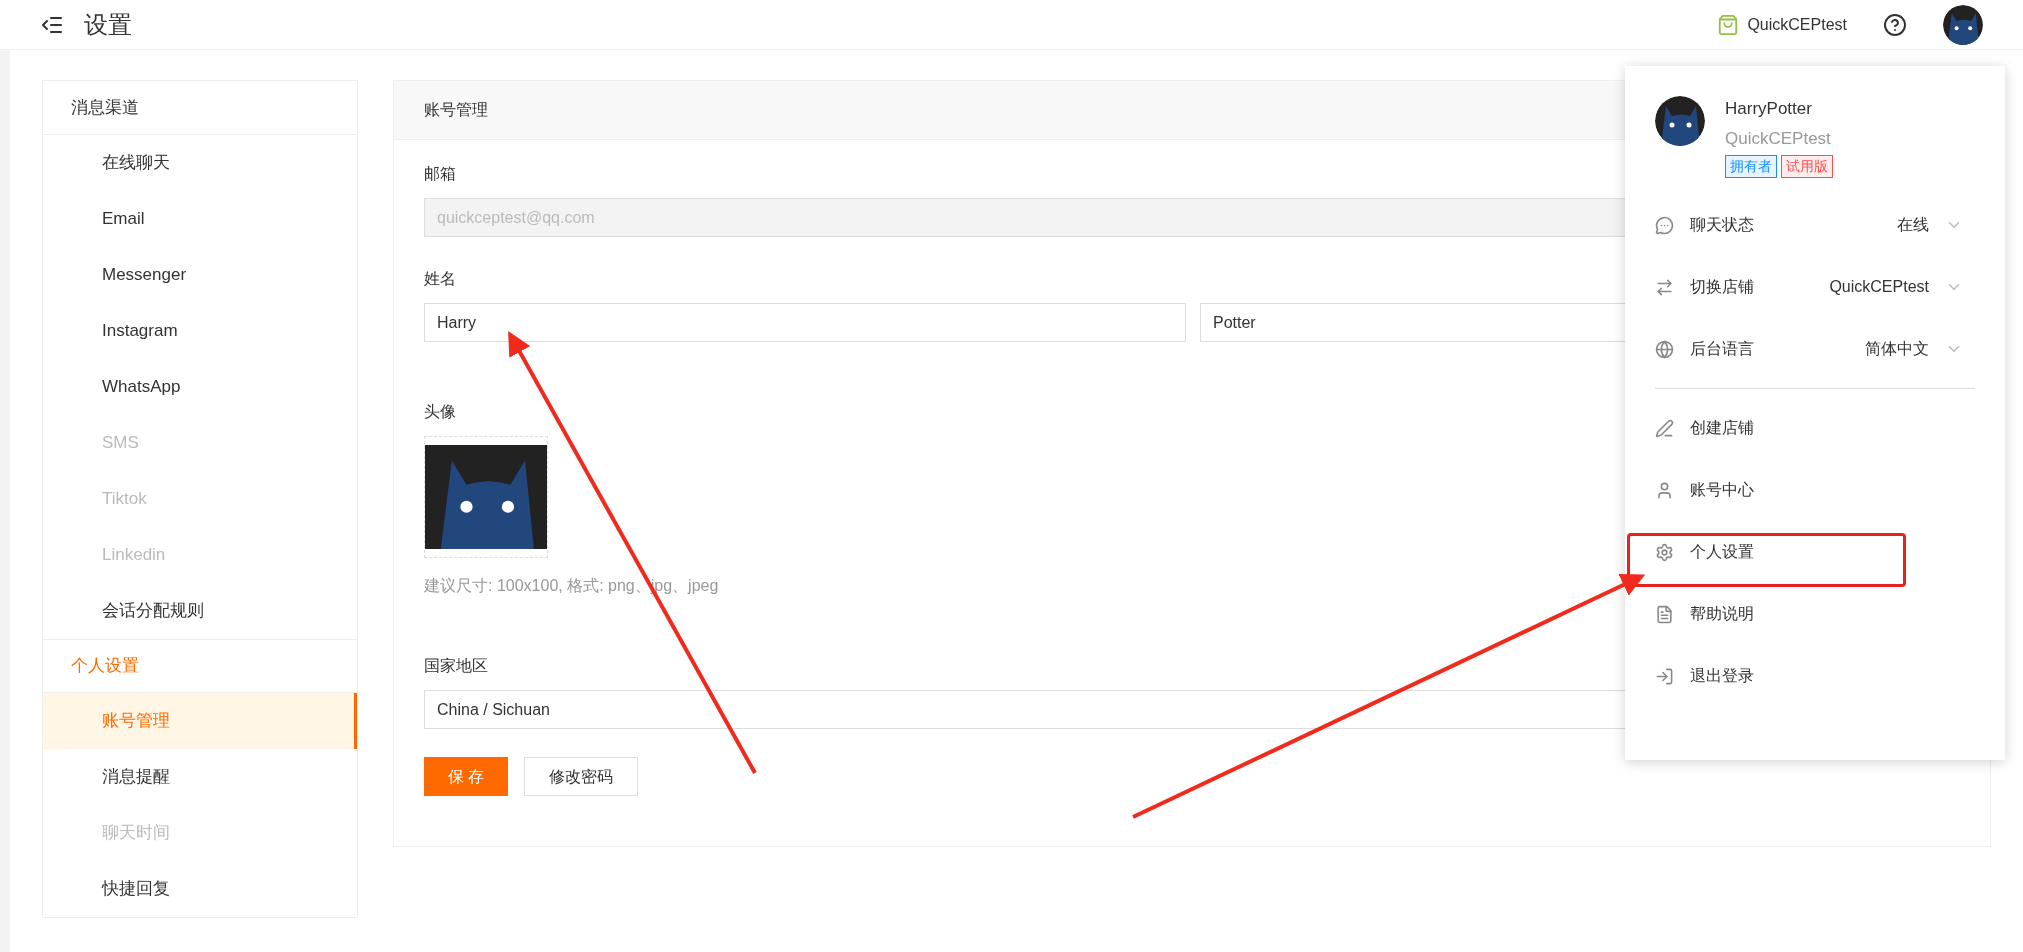 This screenshot has width=2023, height=952. What do you see at coordinates (440, 412) in the screenshot?
I see `field-label: 头像` at bounding box center [440, 412].